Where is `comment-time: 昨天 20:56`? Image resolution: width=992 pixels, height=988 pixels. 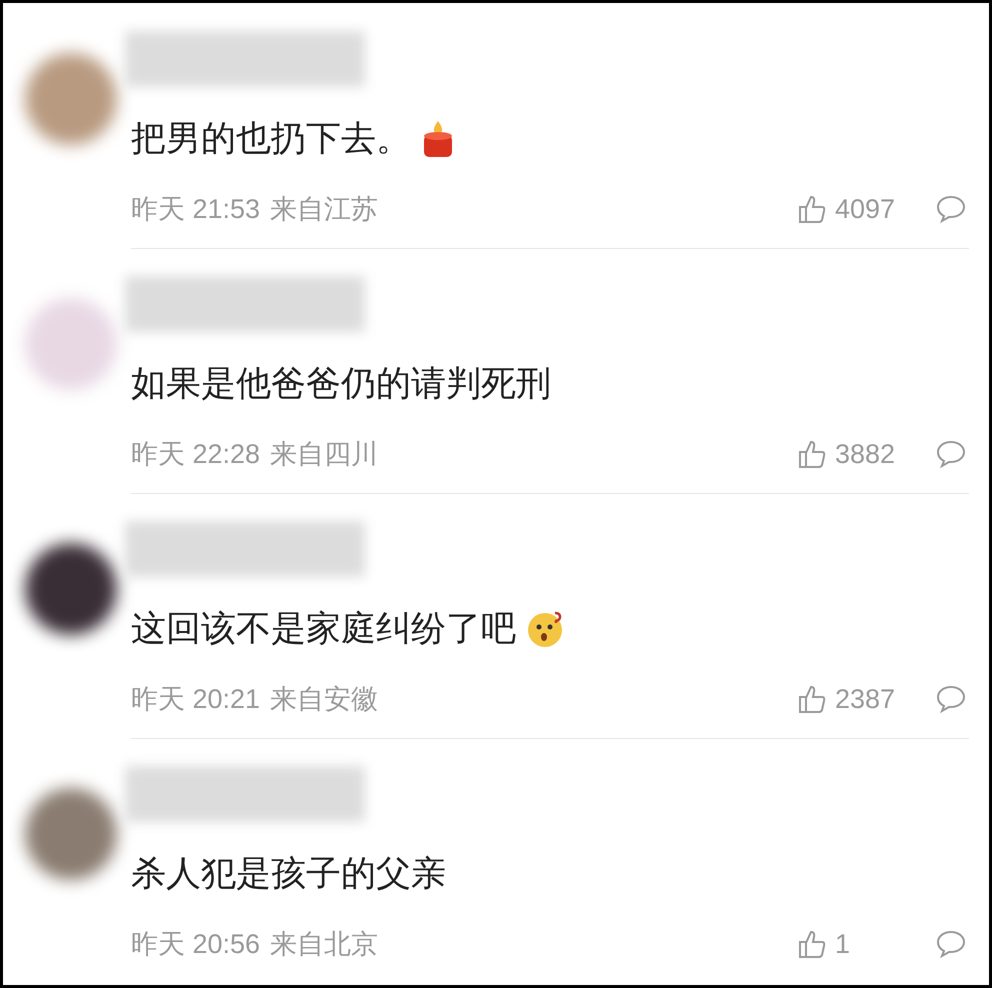
comment-time: 昨天 20:56 is located at coordinates (195, 944).